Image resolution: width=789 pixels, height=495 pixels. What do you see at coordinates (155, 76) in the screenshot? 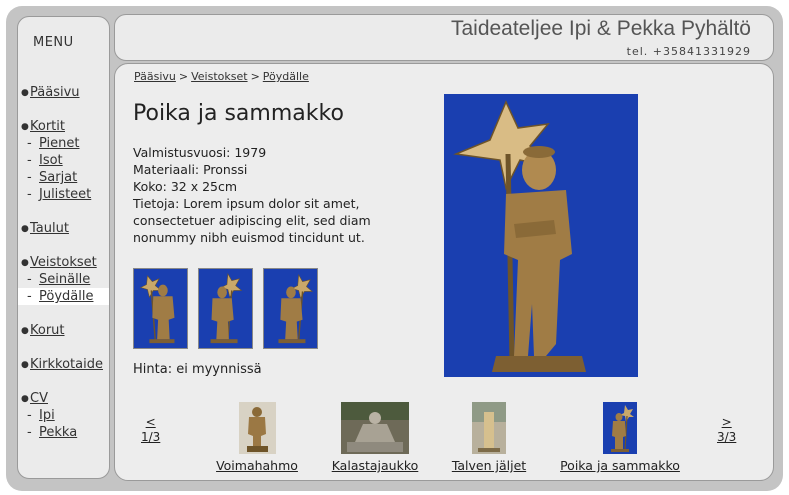
I see `breadcrumb-link-home: Pääsivu` at bounding box center [155, 76].